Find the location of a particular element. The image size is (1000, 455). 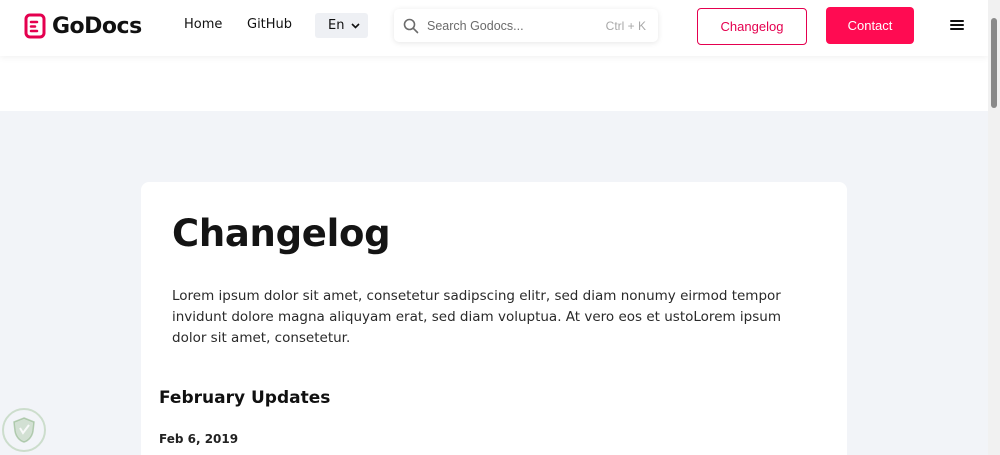

changelog-button: Changelog is located at coordinates (752, 26).